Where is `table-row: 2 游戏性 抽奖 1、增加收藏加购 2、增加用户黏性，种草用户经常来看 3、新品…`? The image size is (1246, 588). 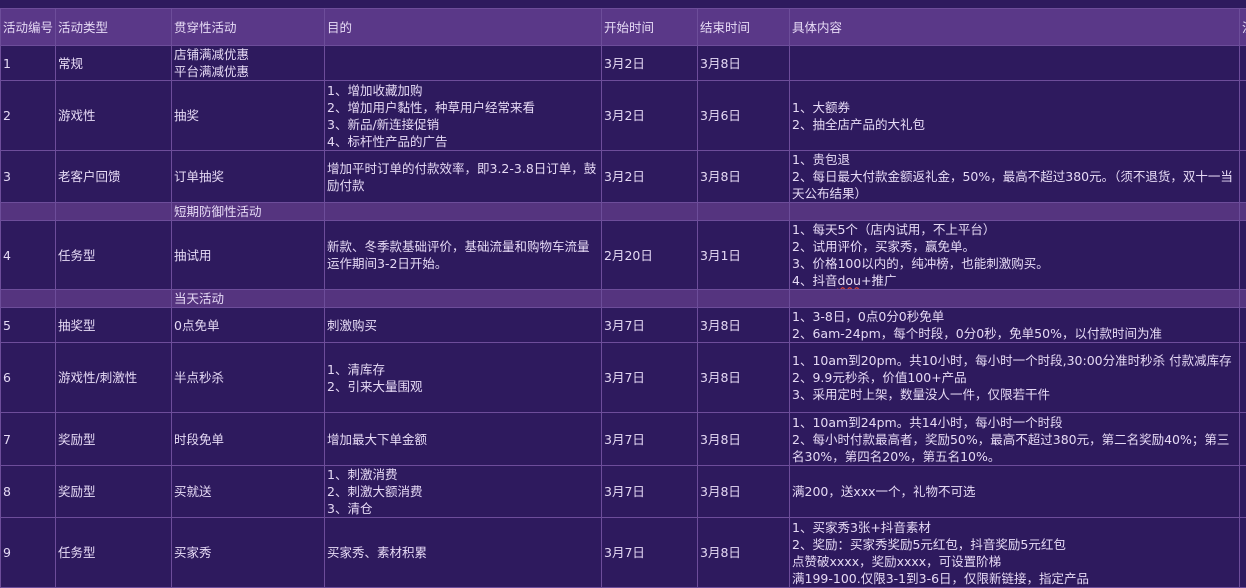 table-row: 2 游戏性 抽奖 1、增加收藏加购 2、增加用户黏性，种草用户经常来看 3、新品… is located at coordinates (623, 116).